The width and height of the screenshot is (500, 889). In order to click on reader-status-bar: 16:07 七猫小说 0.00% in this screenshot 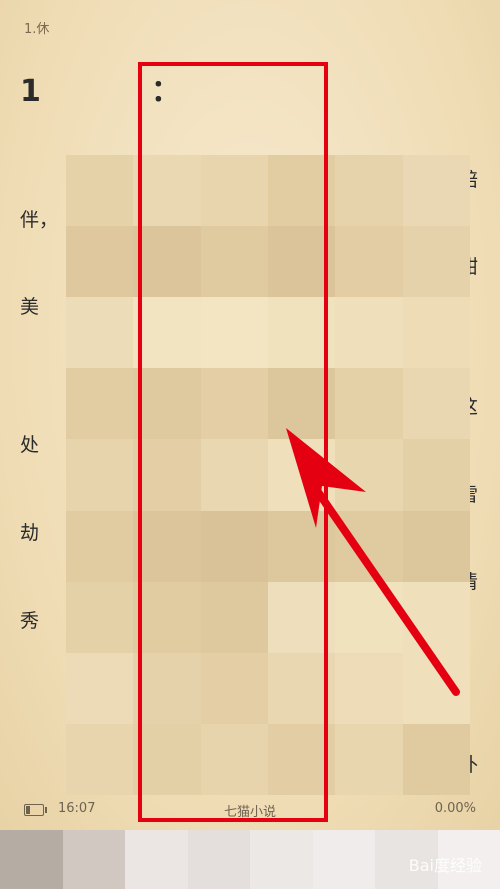, I will do `click(250, 811)`.